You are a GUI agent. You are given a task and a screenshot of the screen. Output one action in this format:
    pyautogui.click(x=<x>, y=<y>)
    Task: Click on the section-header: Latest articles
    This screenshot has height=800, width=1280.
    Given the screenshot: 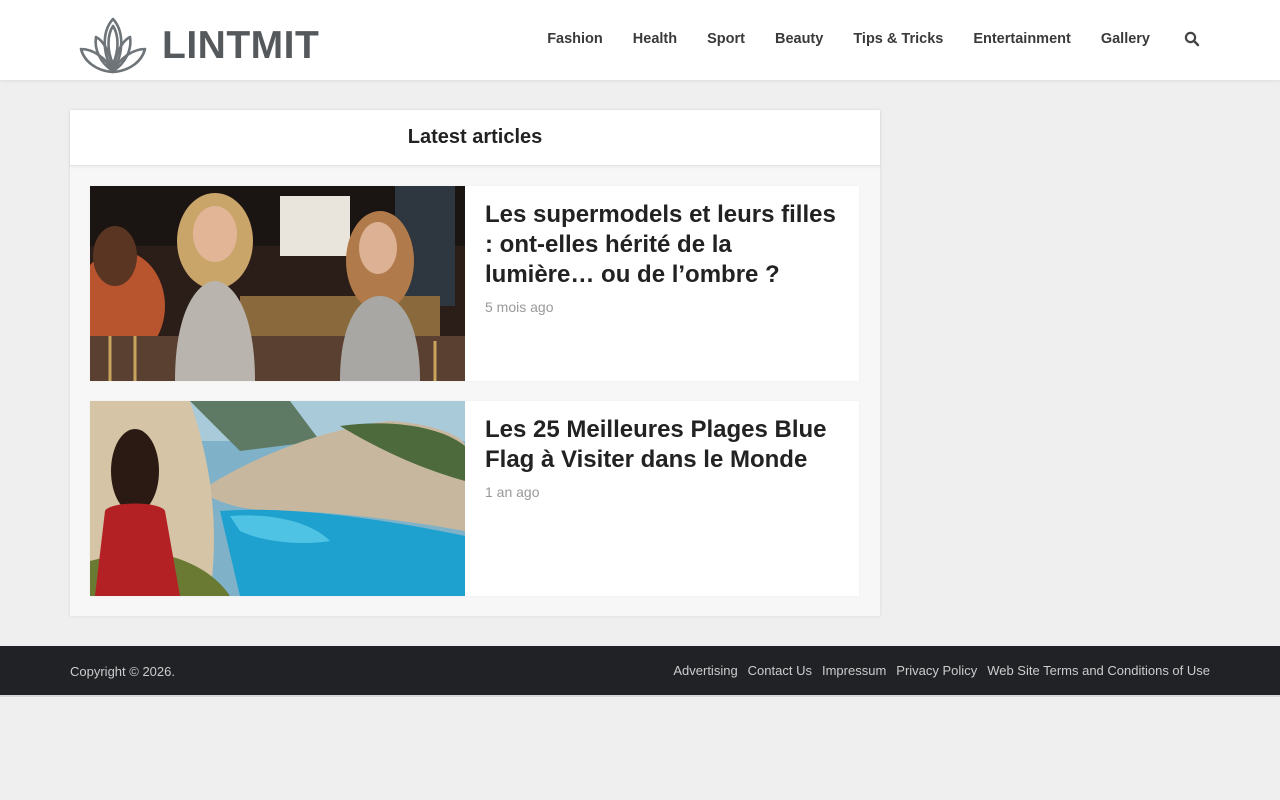 What is the action you would take?
    pyautogui.click(x=475, y=138)
    